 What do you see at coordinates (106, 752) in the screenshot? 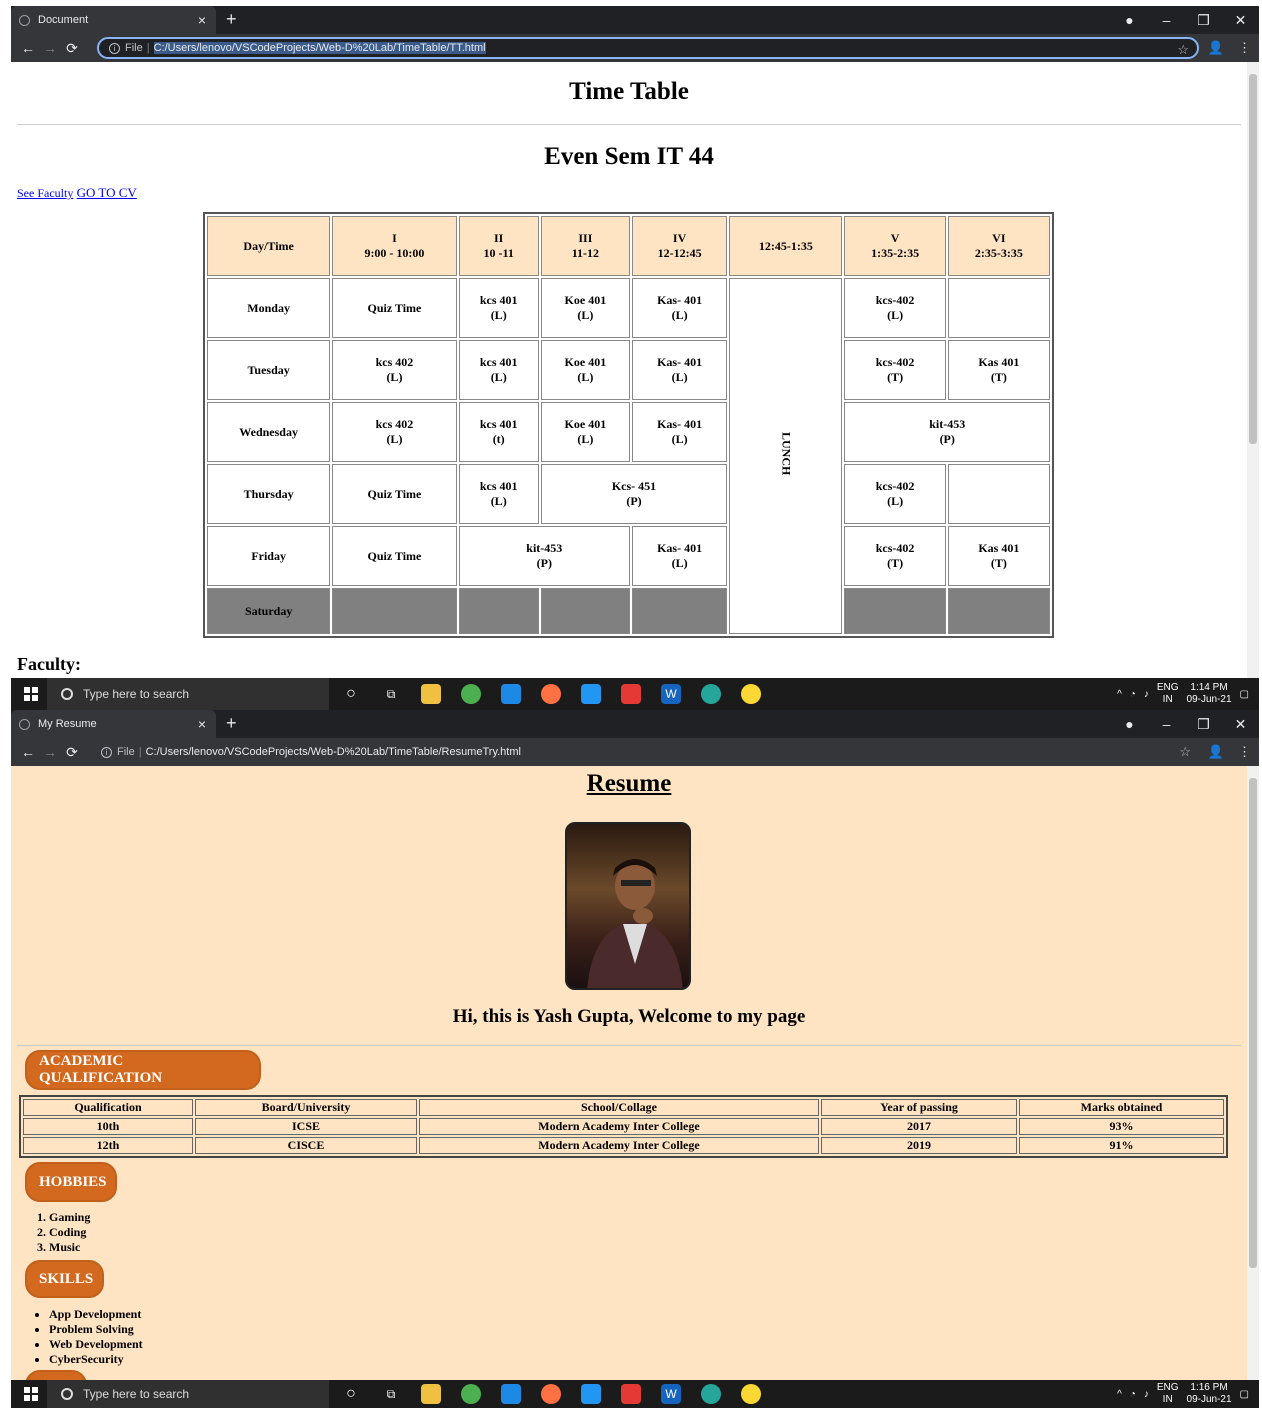
I see `info-icon: i` at bounding box center [106, 752].